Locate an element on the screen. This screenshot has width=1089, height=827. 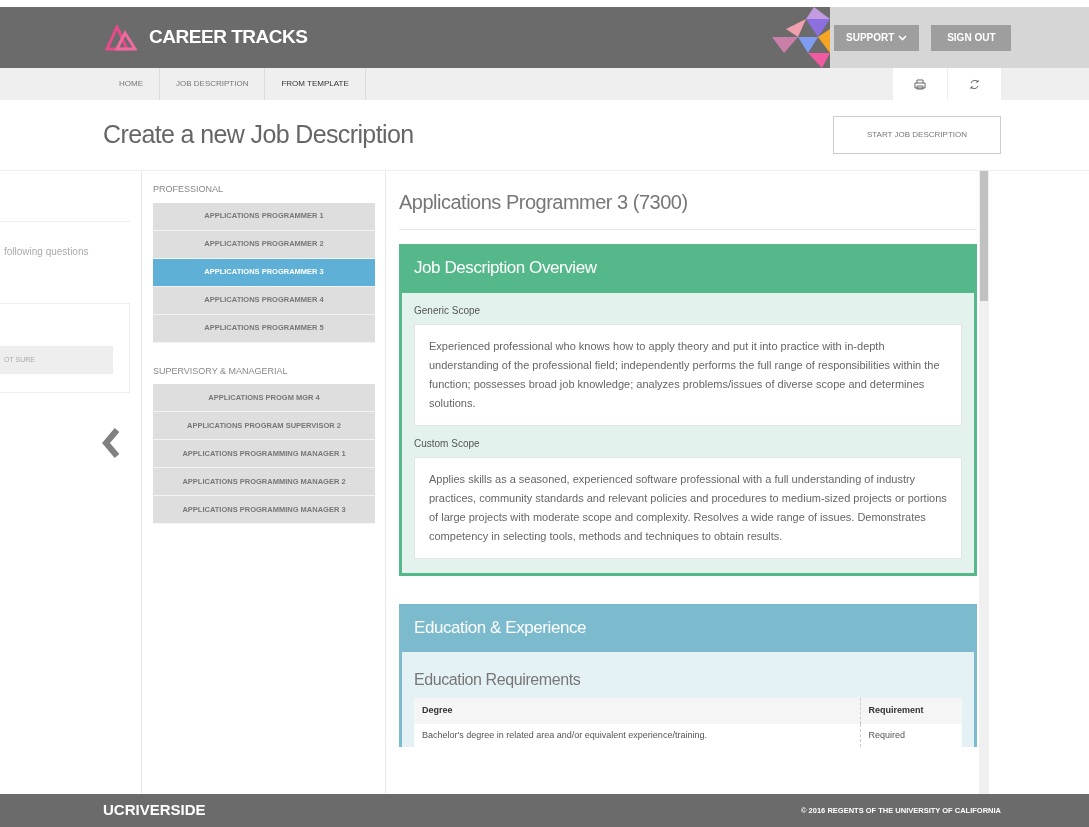
breadcrumb-item: HOME is located at coordinates (131, 84).